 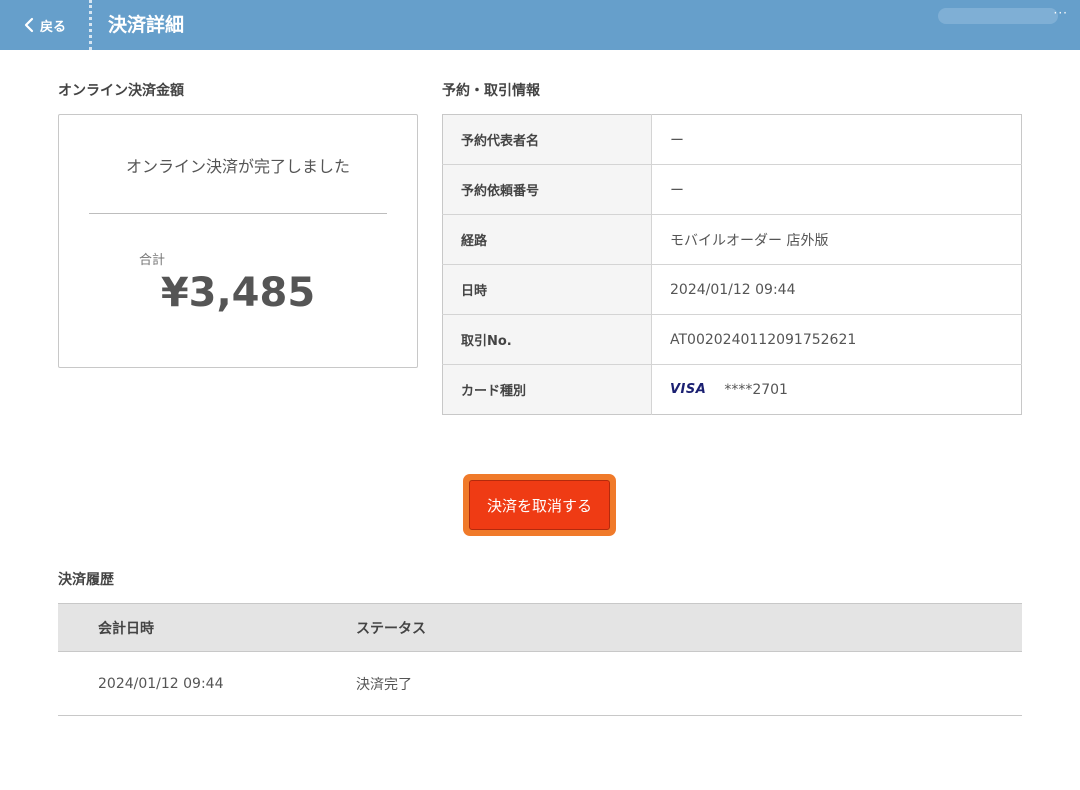 I want to click on payment-complete-message: オンライン決済が完了しました, so click(x=237, y=166).